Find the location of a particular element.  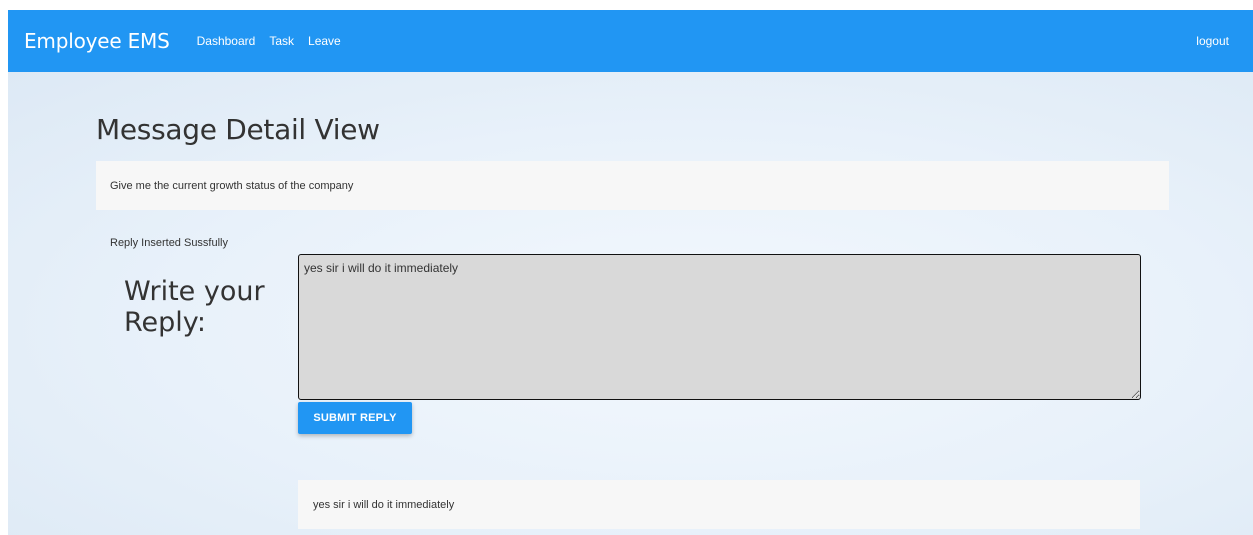

submit-reply-button: SUBMIT REPLY is located at coordinates (355, 418).